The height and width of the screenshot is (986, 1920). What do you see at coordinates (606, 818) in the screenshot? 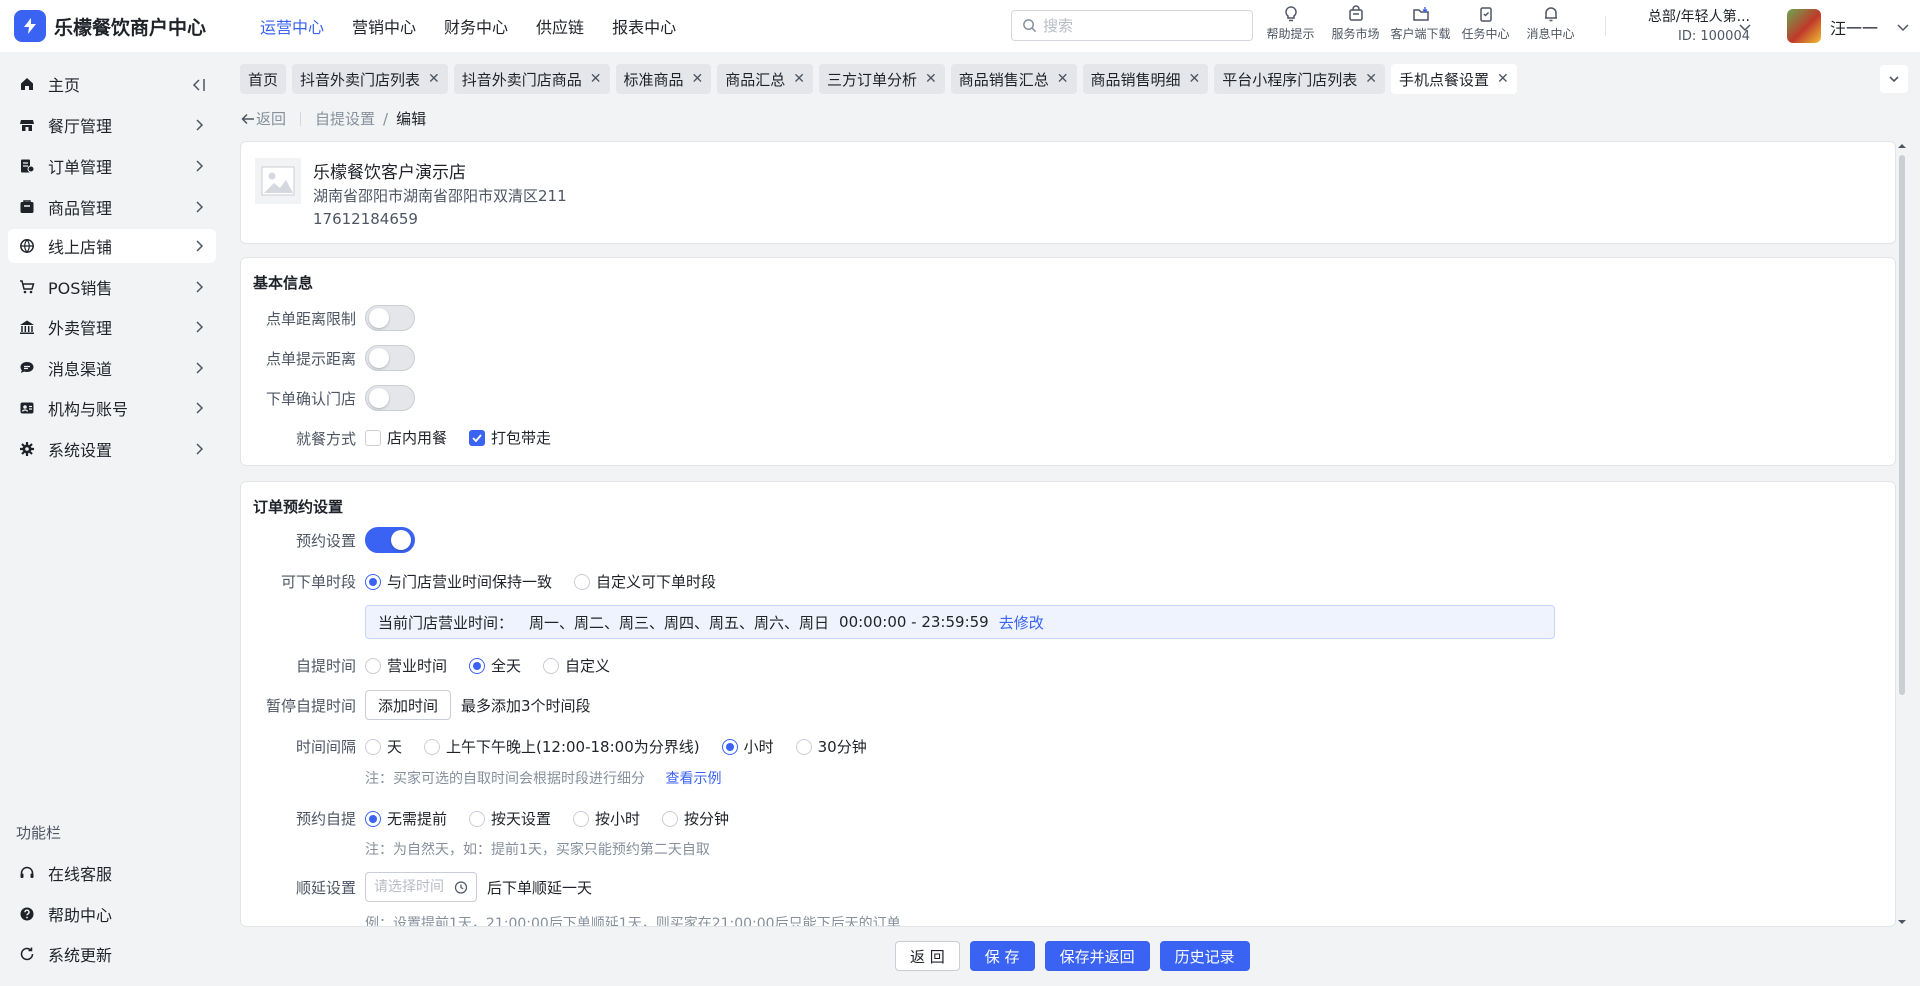
I see `advance-by-hour: 按小时` at bounding box center [606, 818].